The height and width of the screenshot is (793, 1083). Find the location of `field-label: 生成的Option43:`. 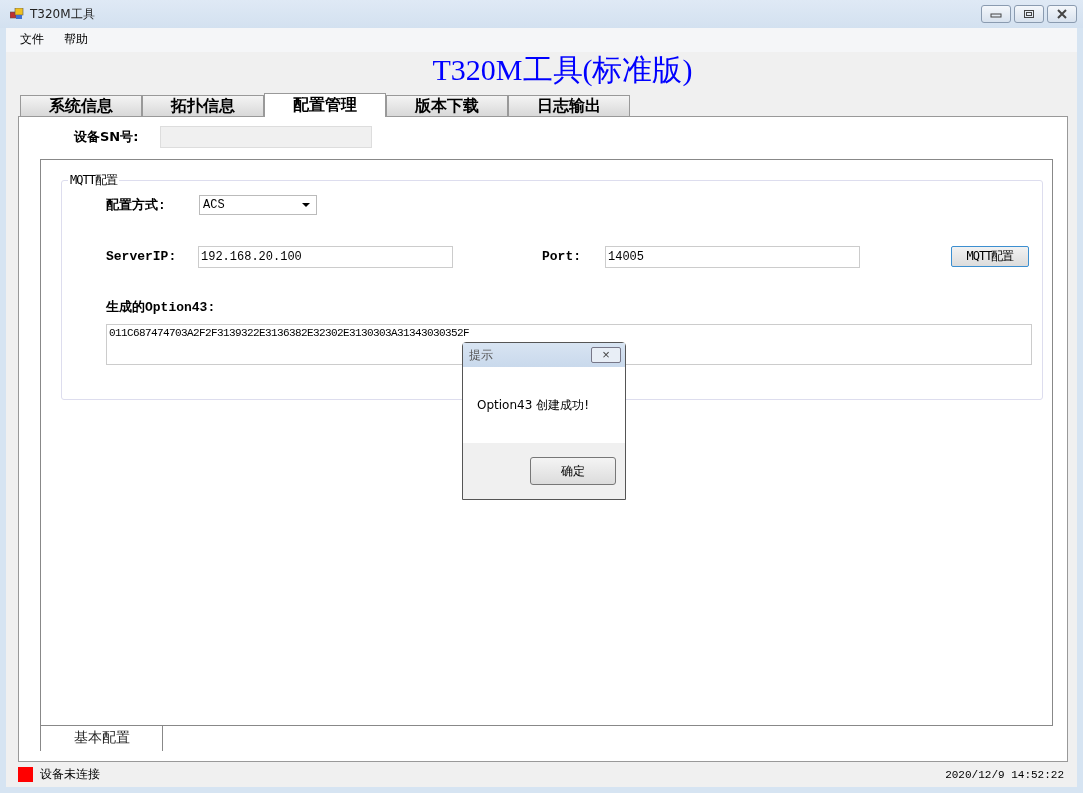

field-label: 生成的Option43: is located at coordinates (161, 307).